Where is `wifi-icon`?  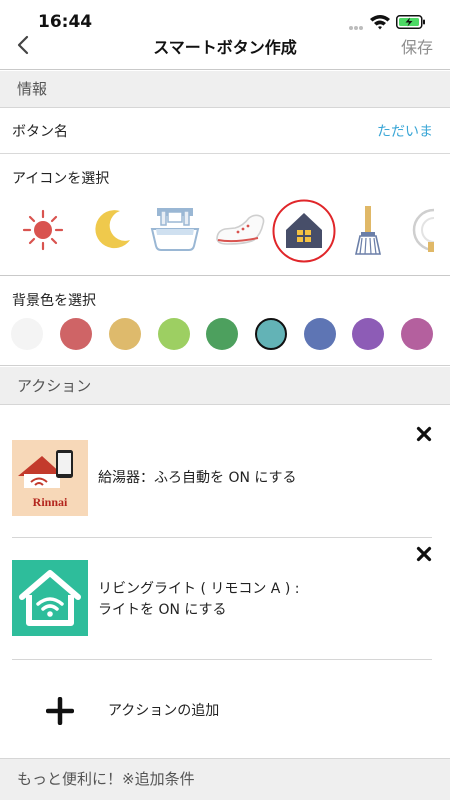
wifi-icon is located at coordinates (380, 22).